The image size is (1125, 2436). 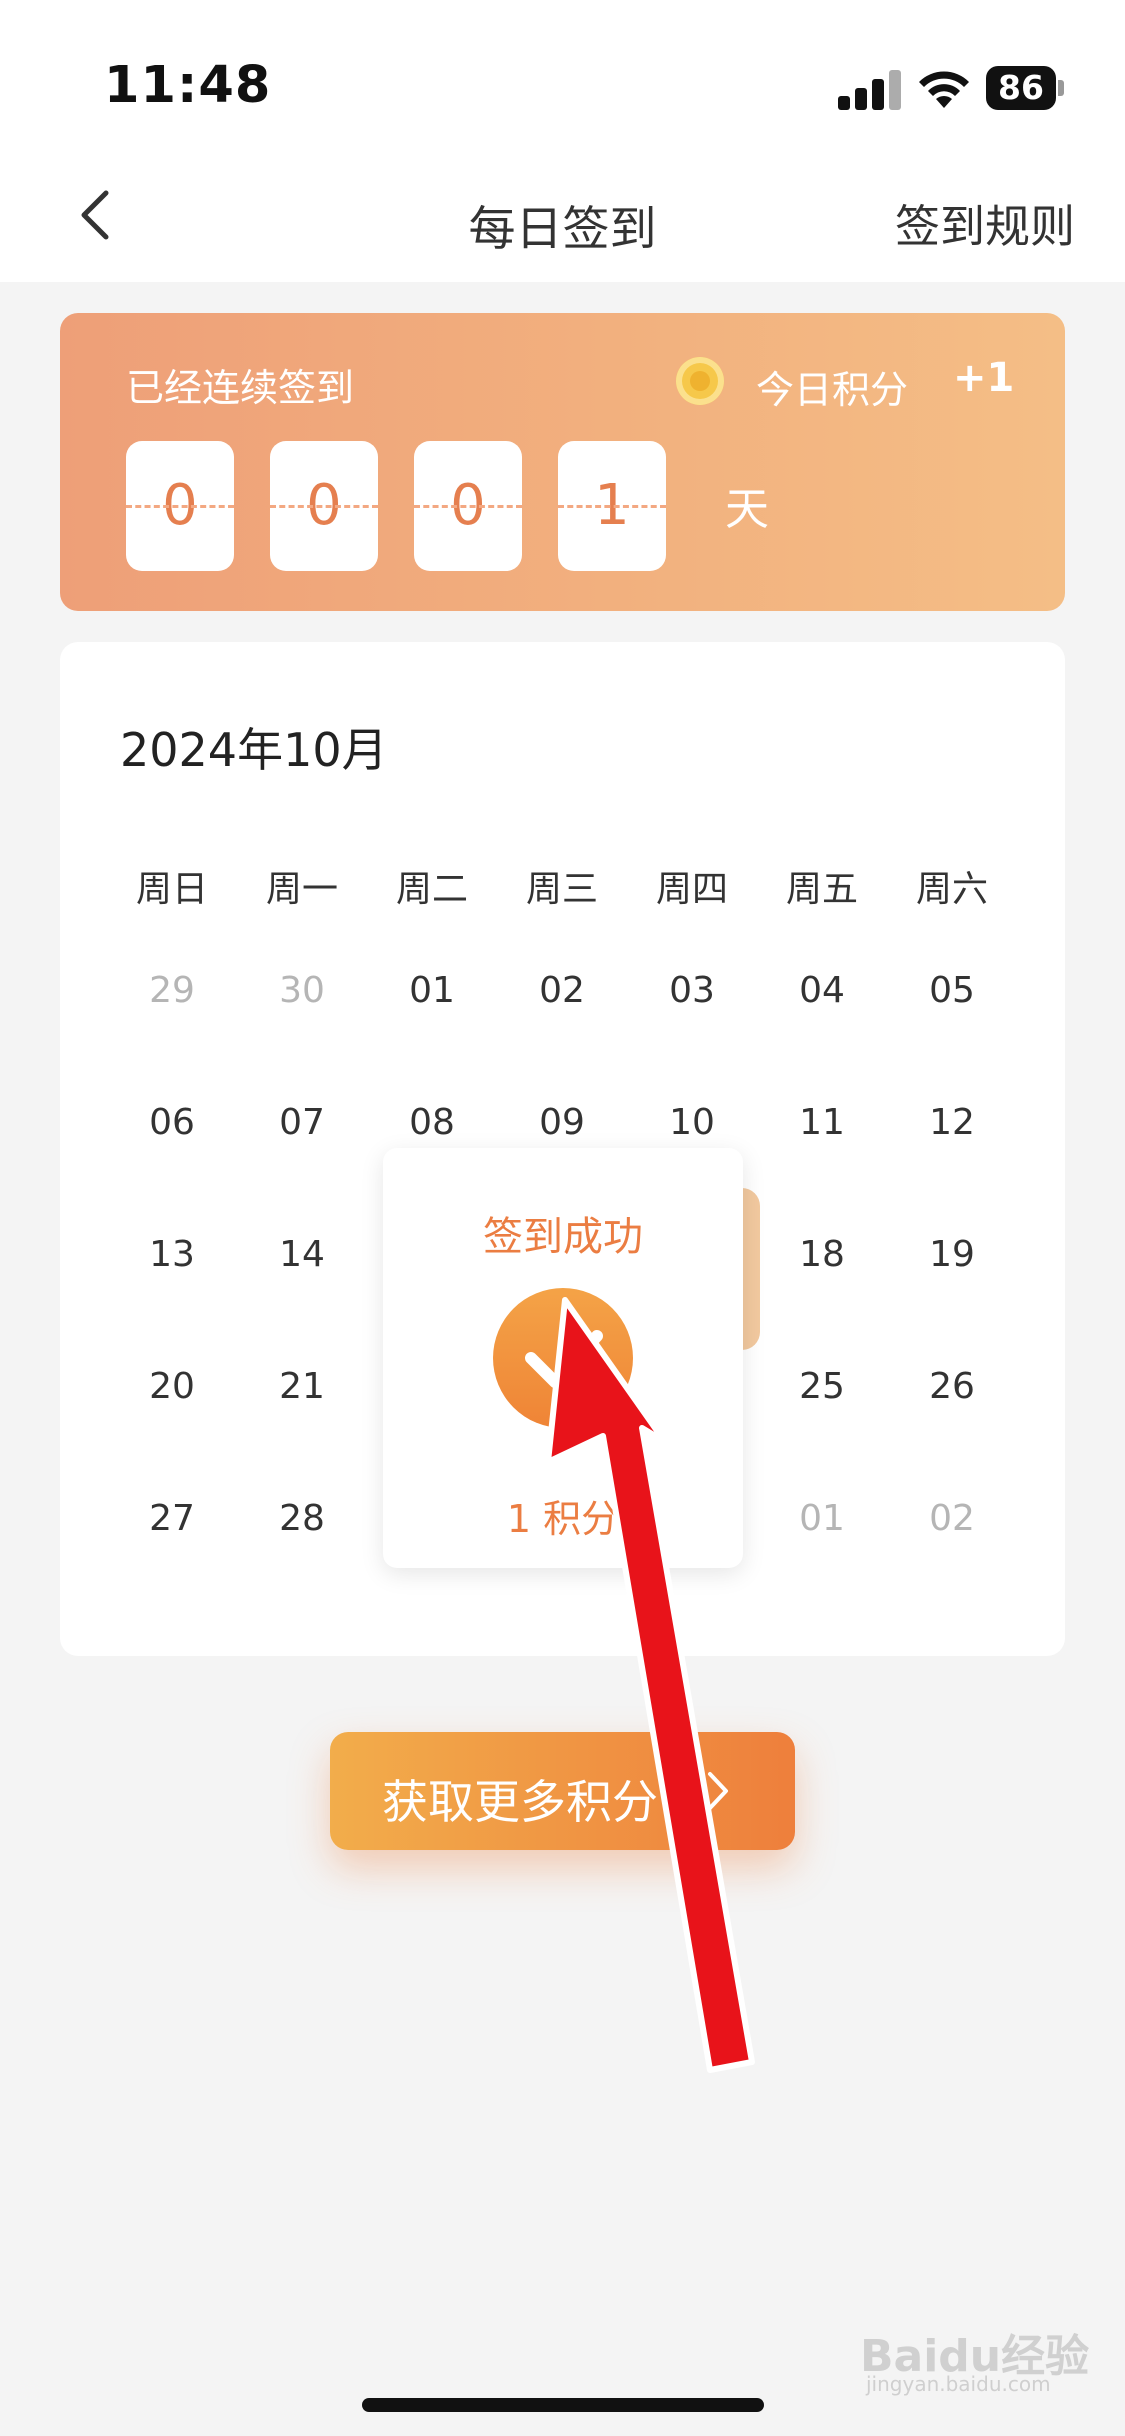 I want to click on home-indicator, so click(x=563, y=2405).